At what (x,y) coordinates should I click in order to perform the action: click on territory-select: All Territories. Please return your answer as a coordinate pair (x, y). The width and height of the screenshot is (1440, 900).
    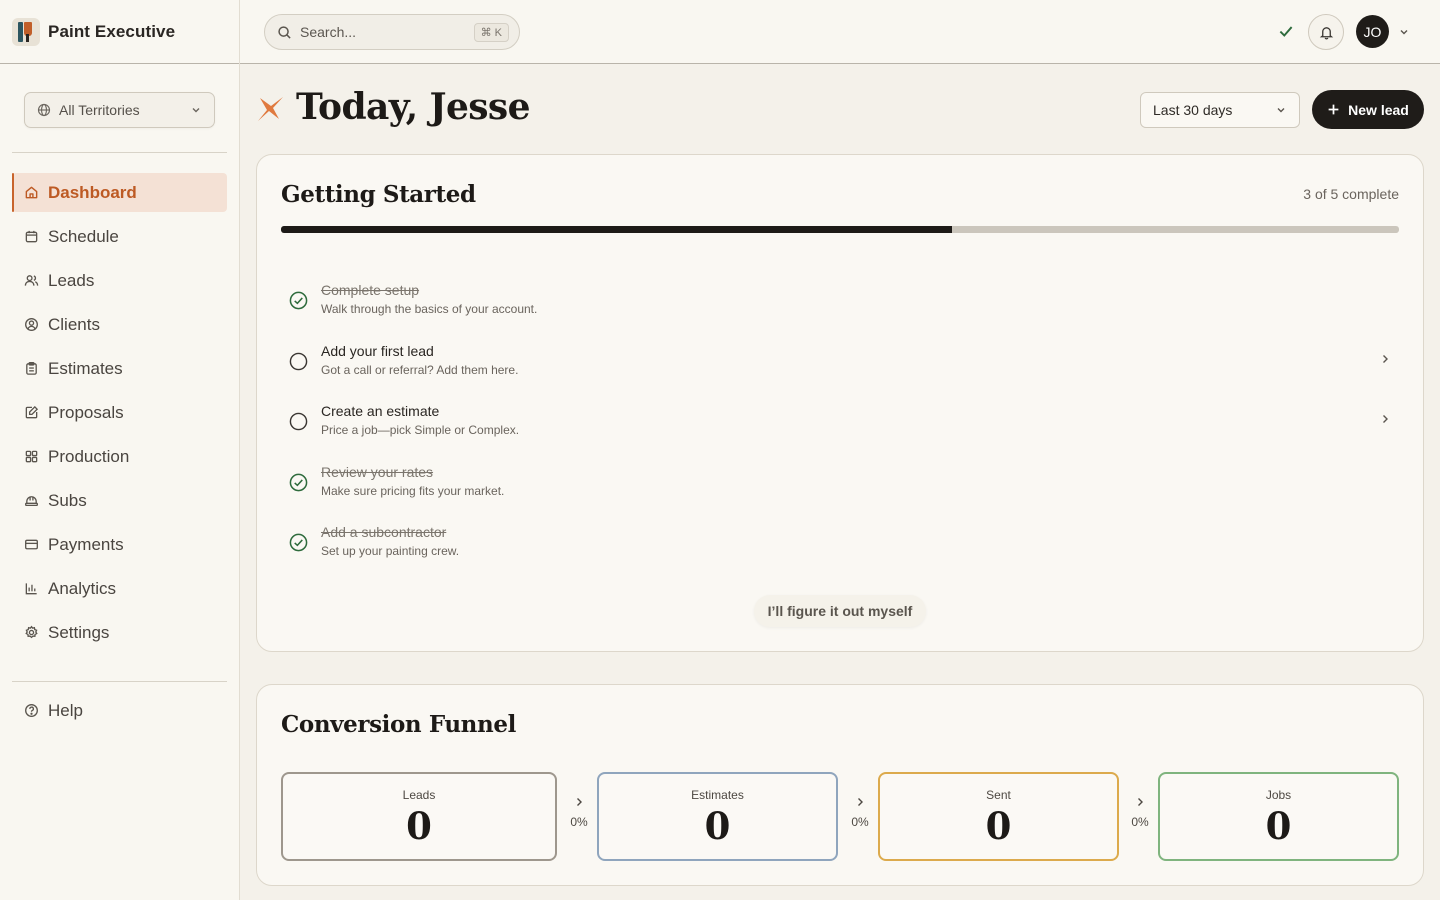
    Looking at the image, I should click on (119, 110).